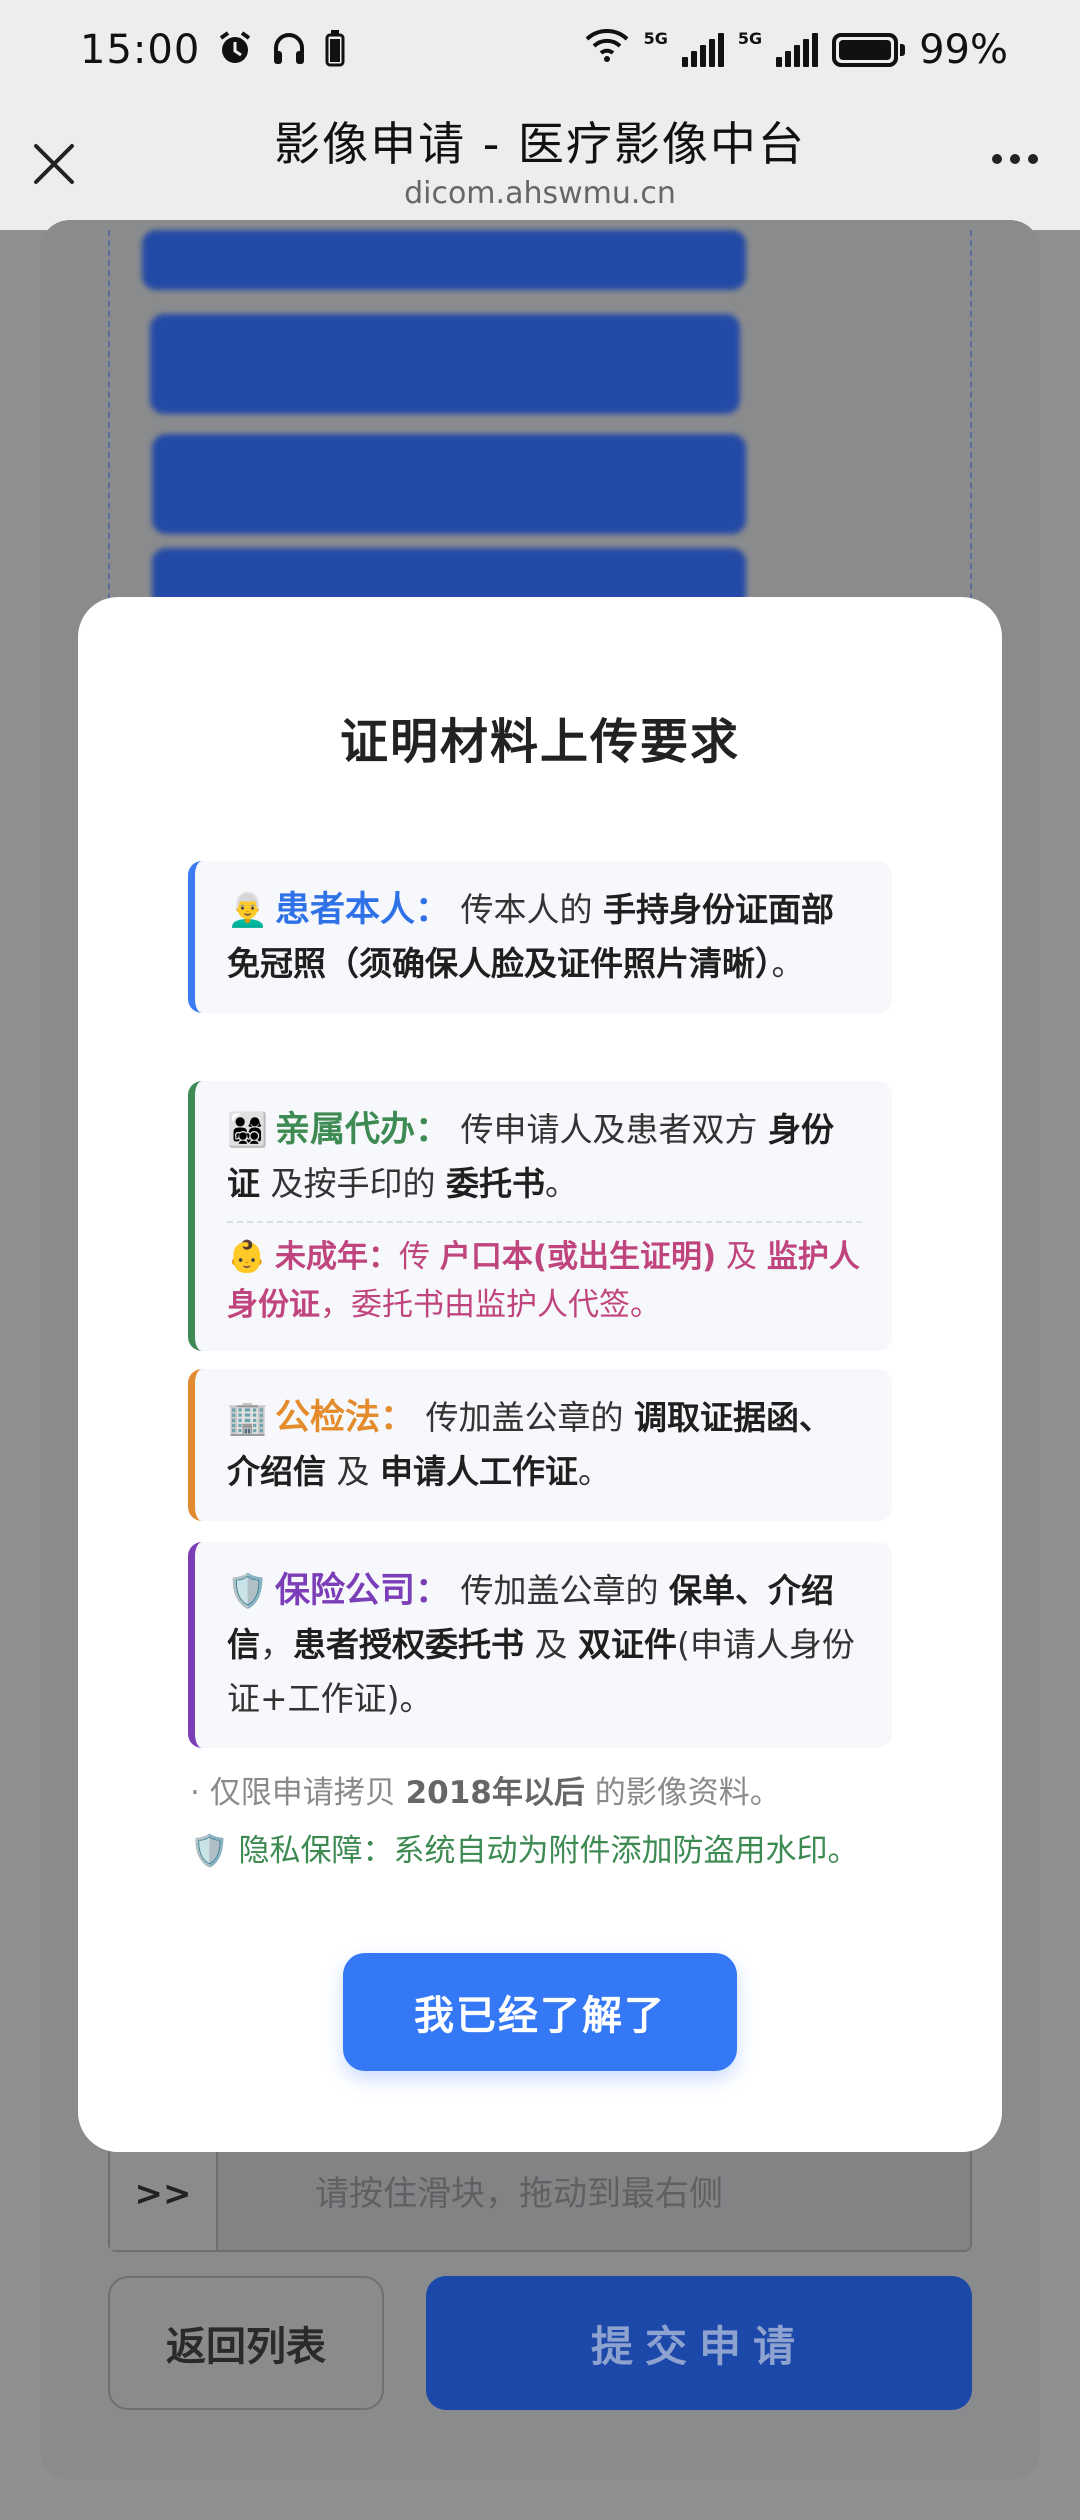 Image resolution: width=1080 pixels, height=2520 pixels. What do you see at coordinates (682, 1793) in the screenshot?
I see `year-note-post: 的影像资料。` at bounding box center [682, 1793].